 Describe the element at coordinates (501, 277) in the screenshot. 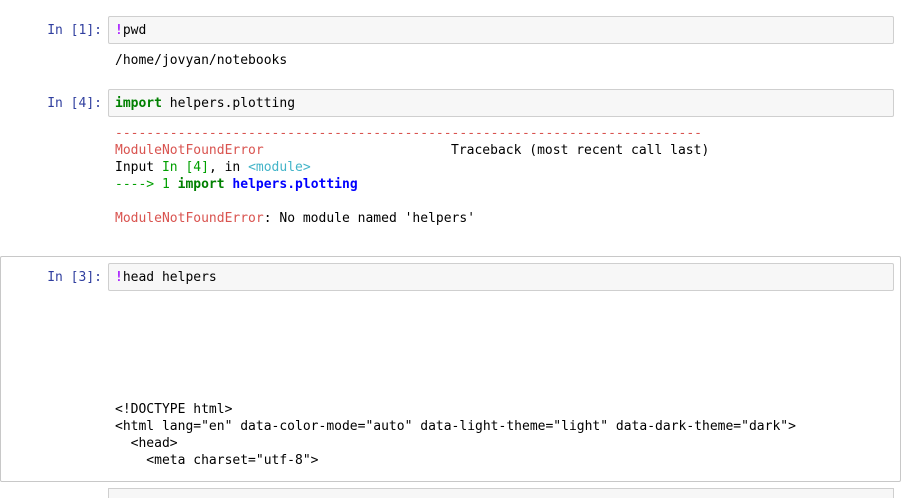

I see `code-input: !head helpers` at that location.